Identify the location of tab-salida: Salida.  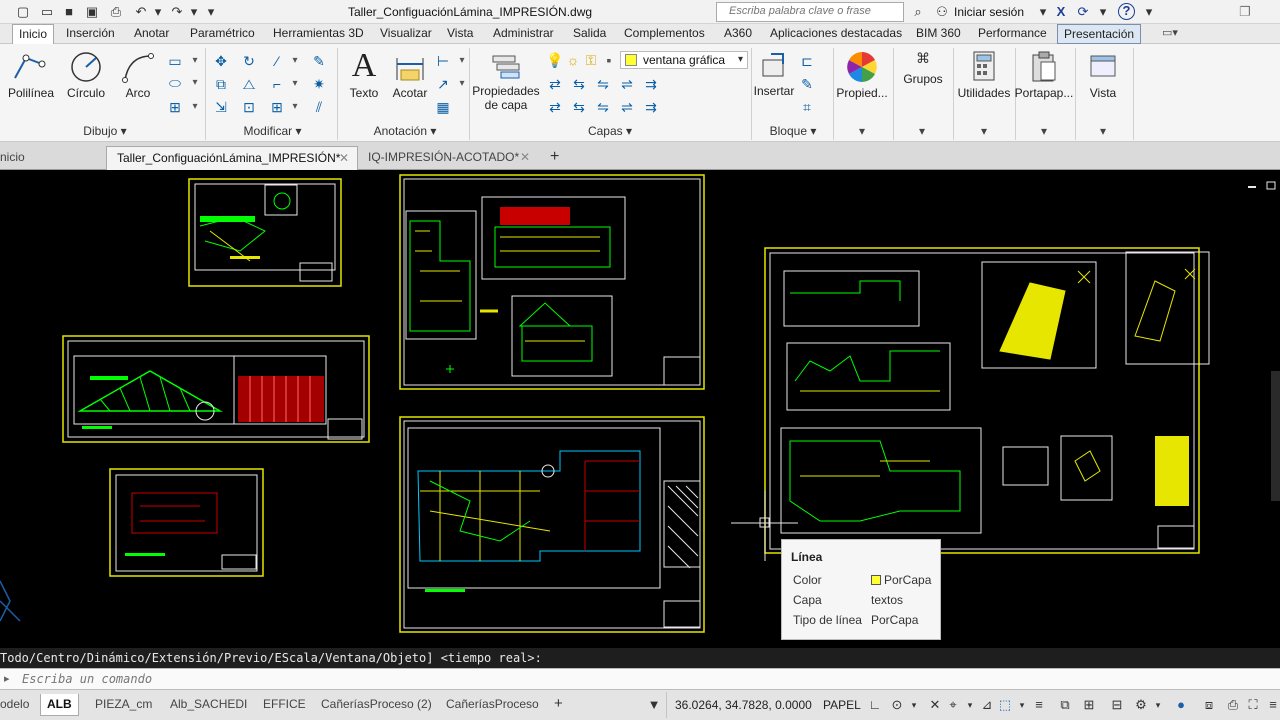
(589, 34).